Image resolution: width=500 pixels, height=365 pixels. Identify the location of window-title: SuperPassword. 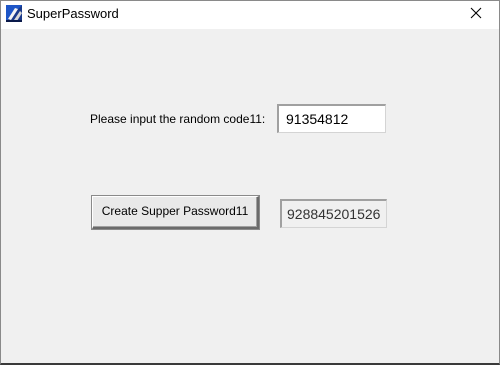
(73, 13).